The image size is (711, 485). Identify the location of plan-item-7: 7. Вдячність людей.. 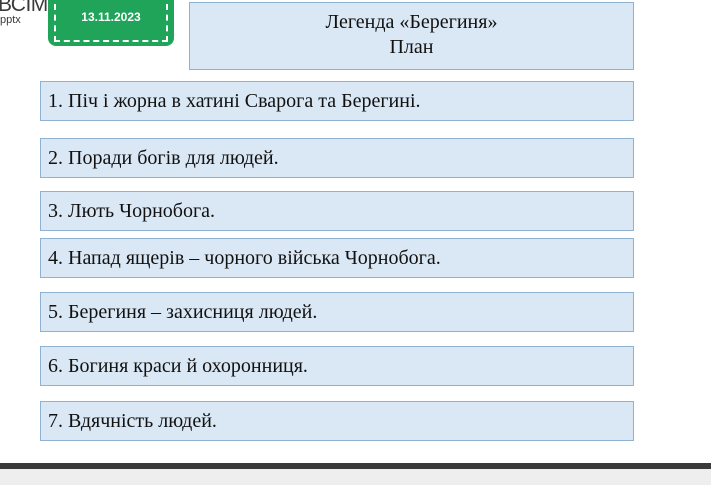
(337, 421).